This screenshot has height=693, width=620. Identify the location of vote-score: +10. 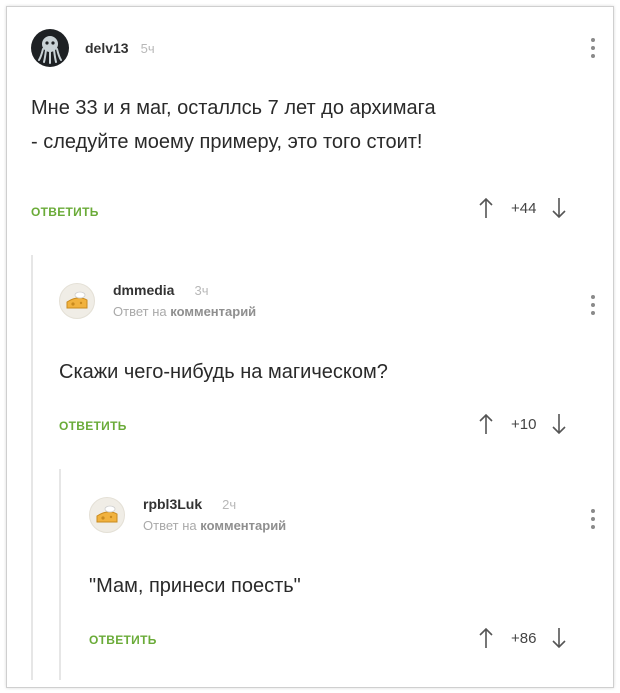
(524, 424).